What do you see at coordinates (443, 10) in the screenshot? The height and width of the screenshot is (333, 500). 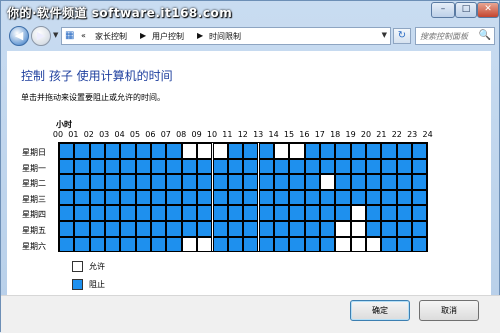 I see `minimize-button: –` at bounding box center [443, 10].